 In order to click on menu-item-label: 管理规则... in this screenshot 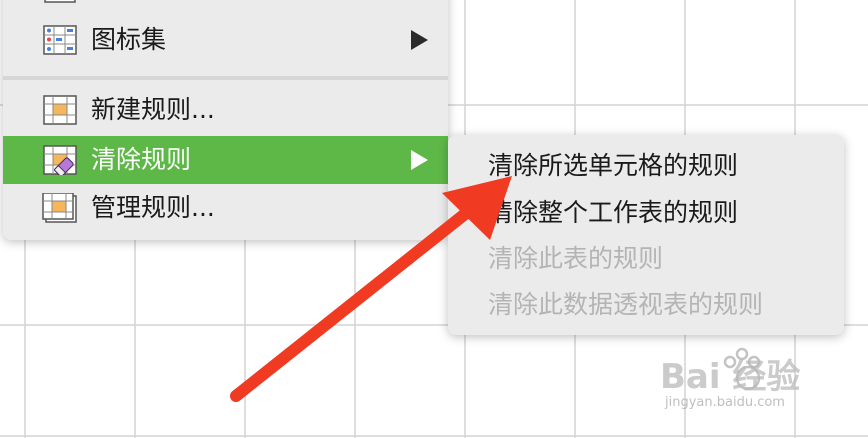, I will do `click(153, 207)`.